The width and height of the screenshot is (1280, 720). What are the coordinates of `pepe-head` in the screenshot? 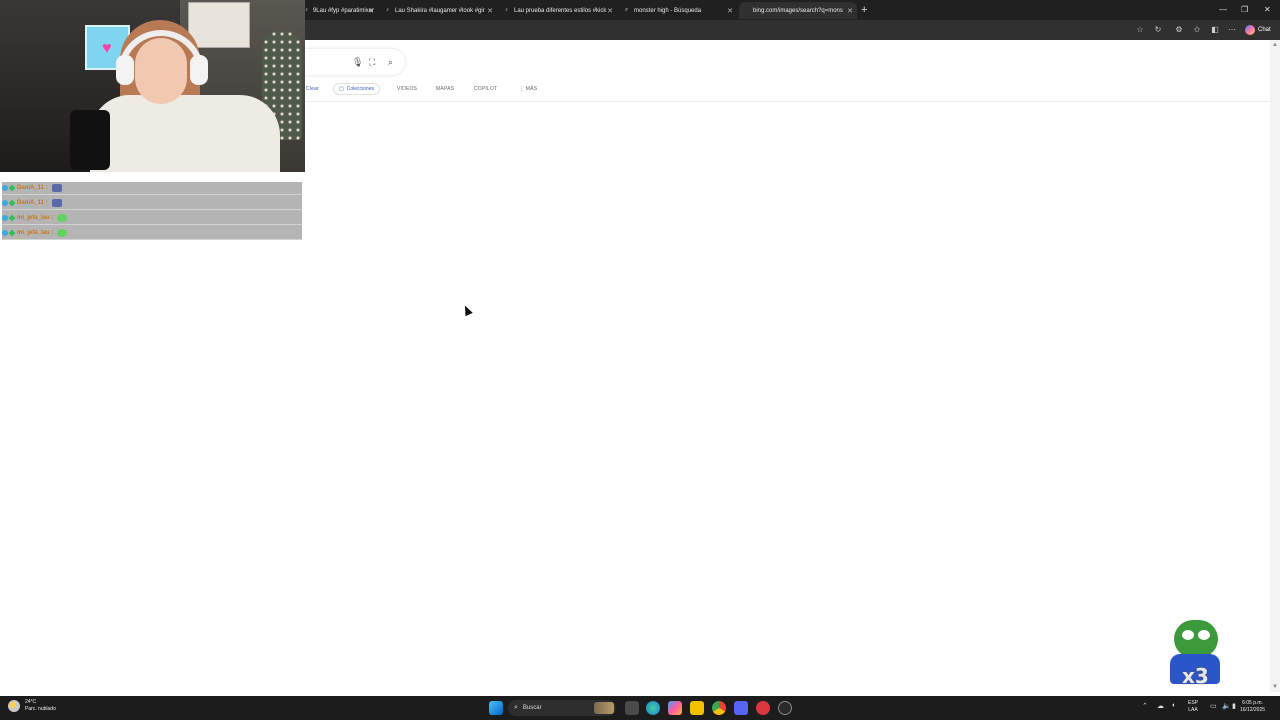 It's located at (1196, 639).